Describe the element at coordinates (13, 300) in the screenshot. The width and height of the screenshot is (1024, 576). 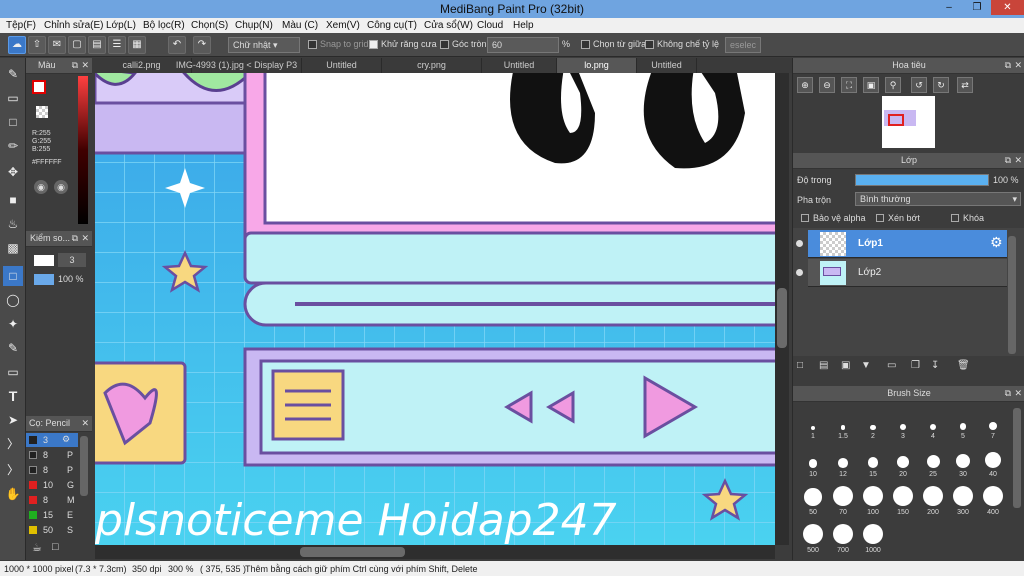
I see `lasso-tool-icon: ◯` at that location.